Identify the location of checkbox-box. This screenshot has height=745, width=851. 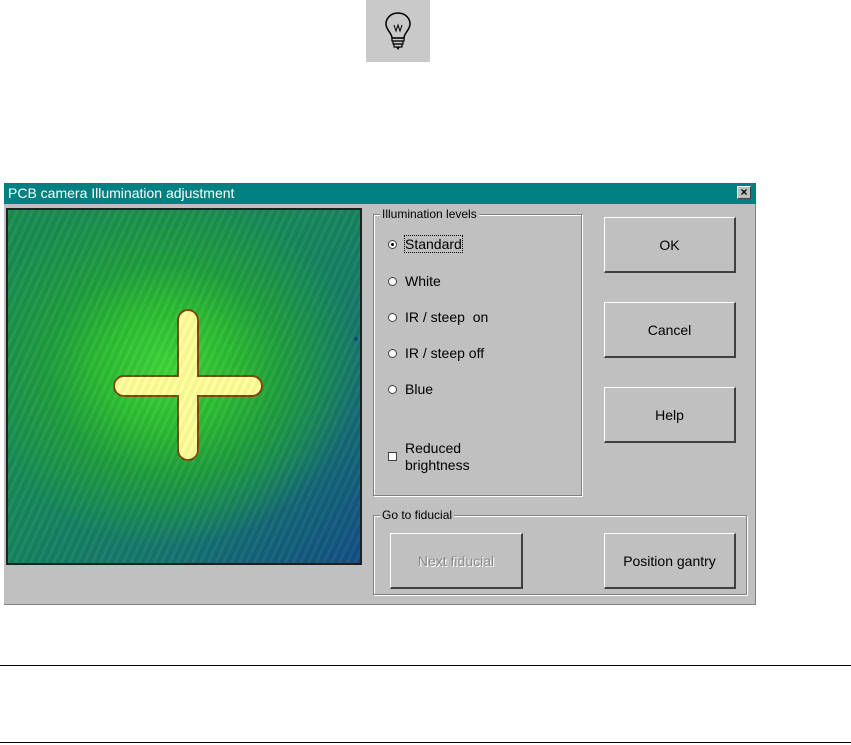
(392, 456).